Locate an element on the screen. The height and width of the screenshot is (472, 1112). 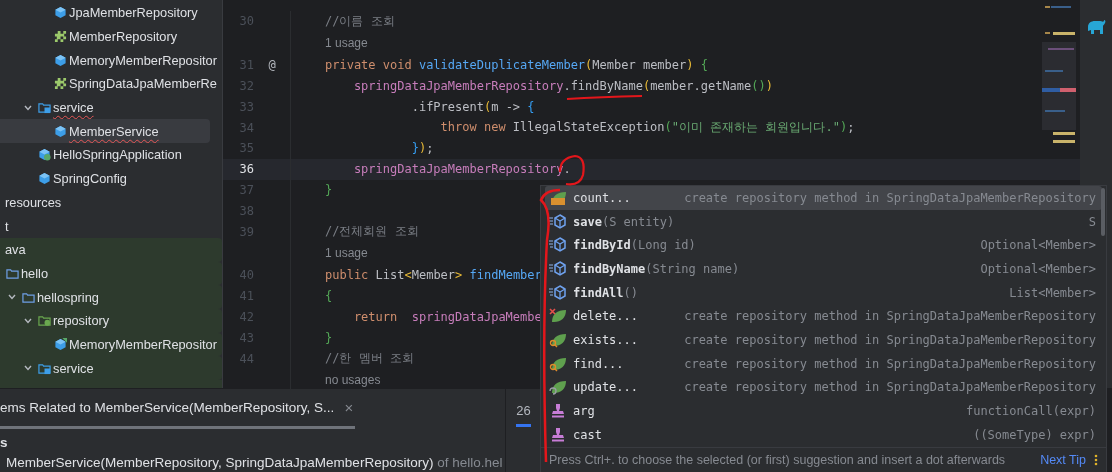
scrollbar-thumb is located at coordinates (1103, 212).